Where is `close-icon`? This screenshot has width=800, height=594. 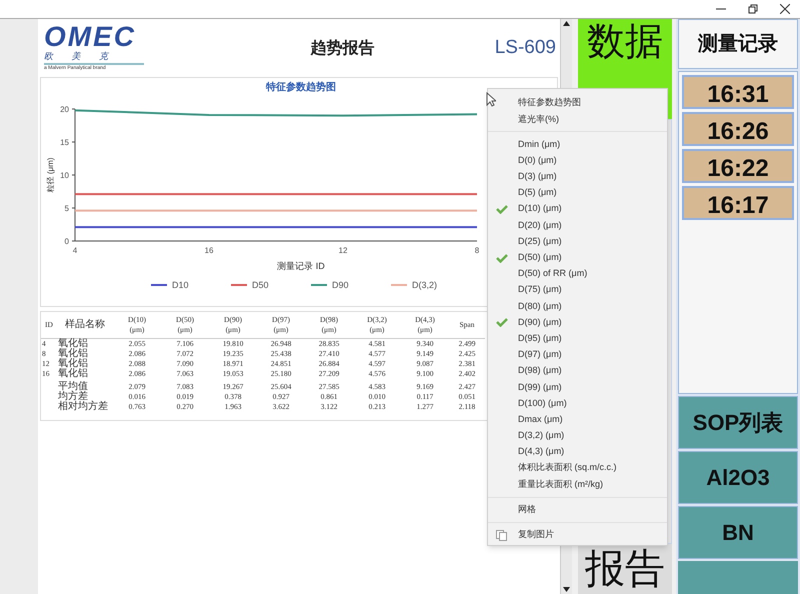
close-icon is located at coordinates (785, 9).